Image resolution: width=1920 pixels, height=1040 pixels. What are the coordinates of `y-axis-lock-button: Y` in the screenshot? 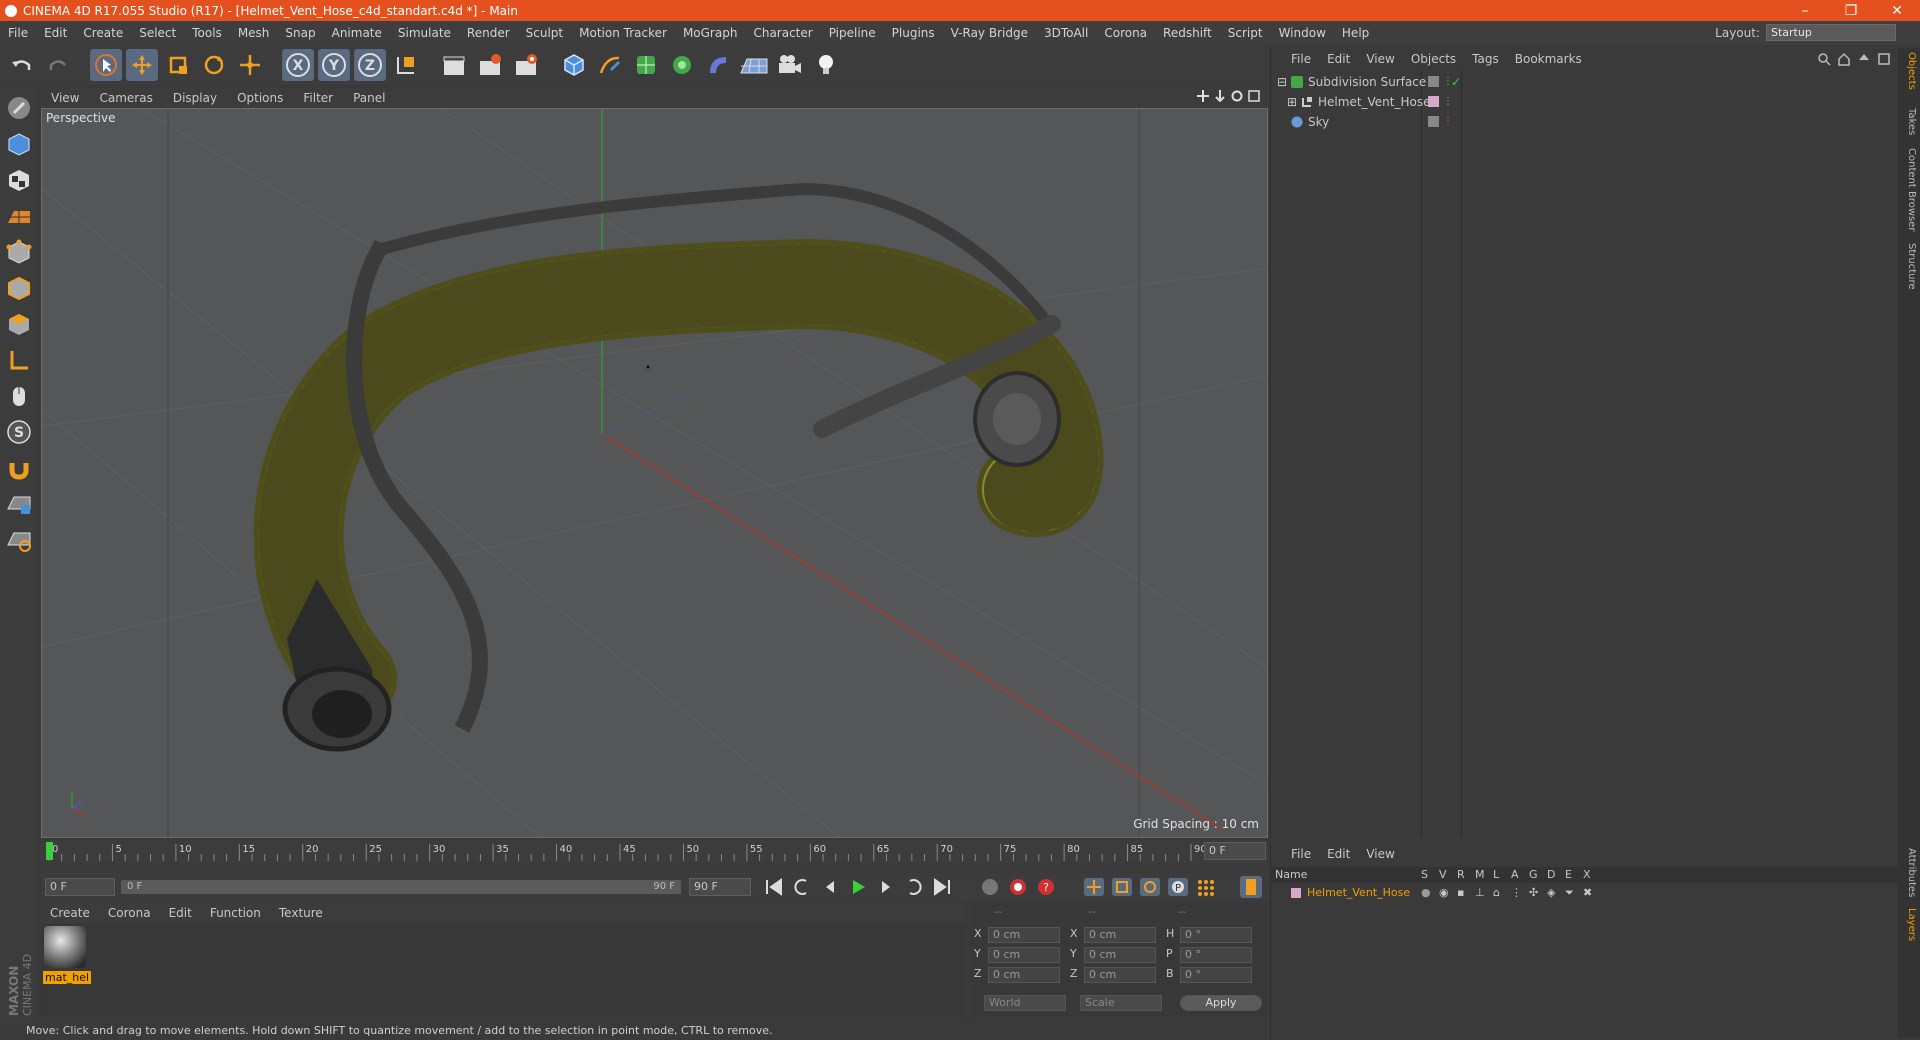 It's located at (334, 65).